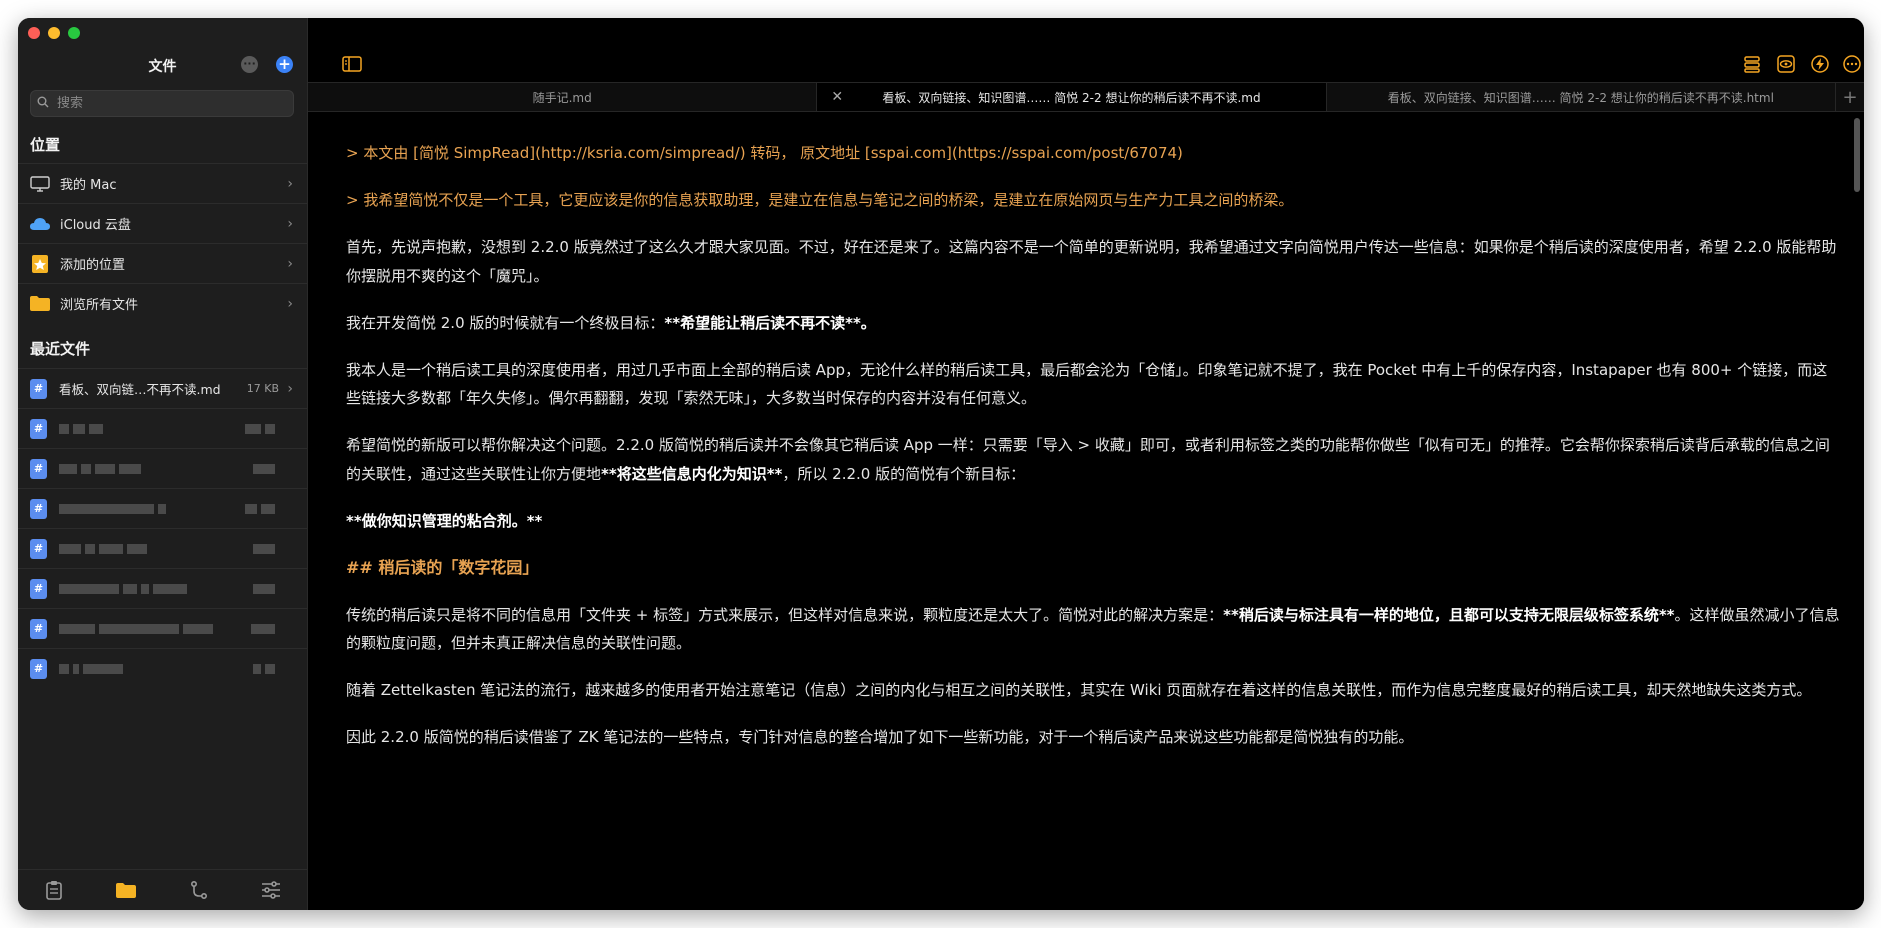 The width and height of the screenshot is (1881, 928). What do you see at coordinates (126, 890) in the screenshot?
I see `folder-tab-icon` at bounding box center [126, 890].